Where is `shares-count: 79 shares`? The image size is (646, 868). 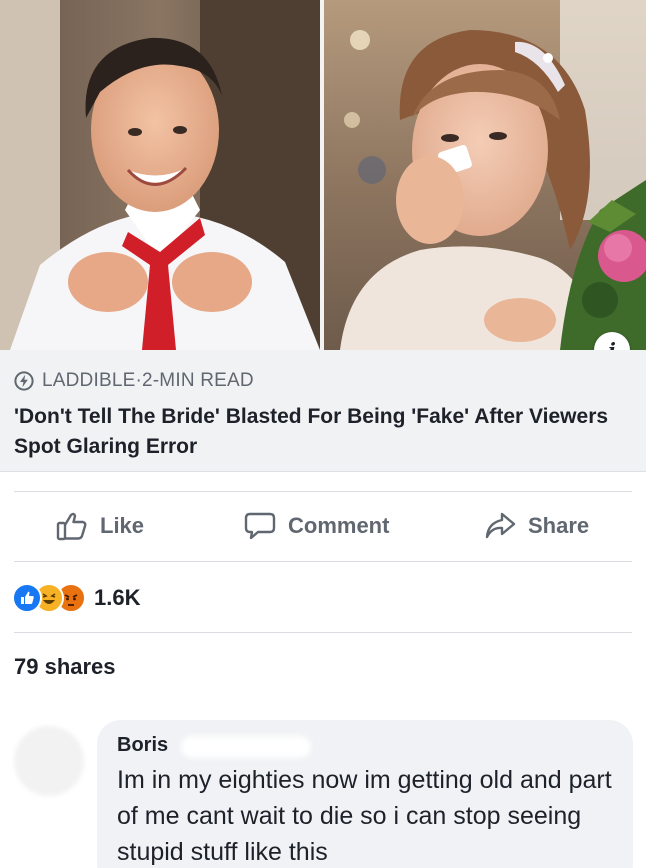 shares-count: 79 shares is located at coordinates (65, 667).